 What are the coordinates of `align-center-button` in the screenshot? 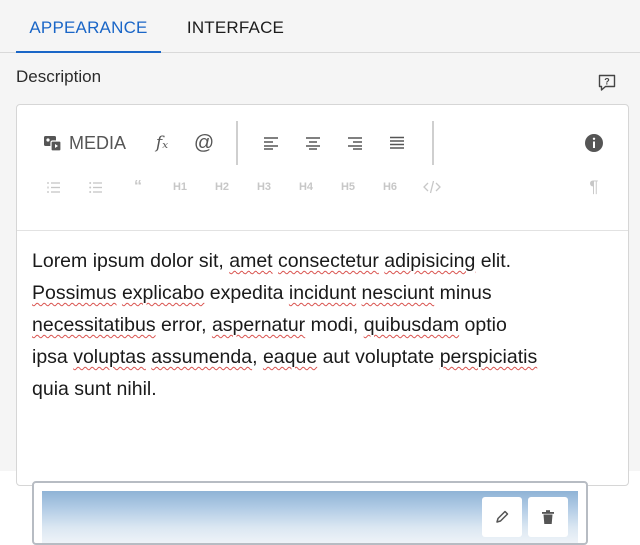 It's located at (313, 143).